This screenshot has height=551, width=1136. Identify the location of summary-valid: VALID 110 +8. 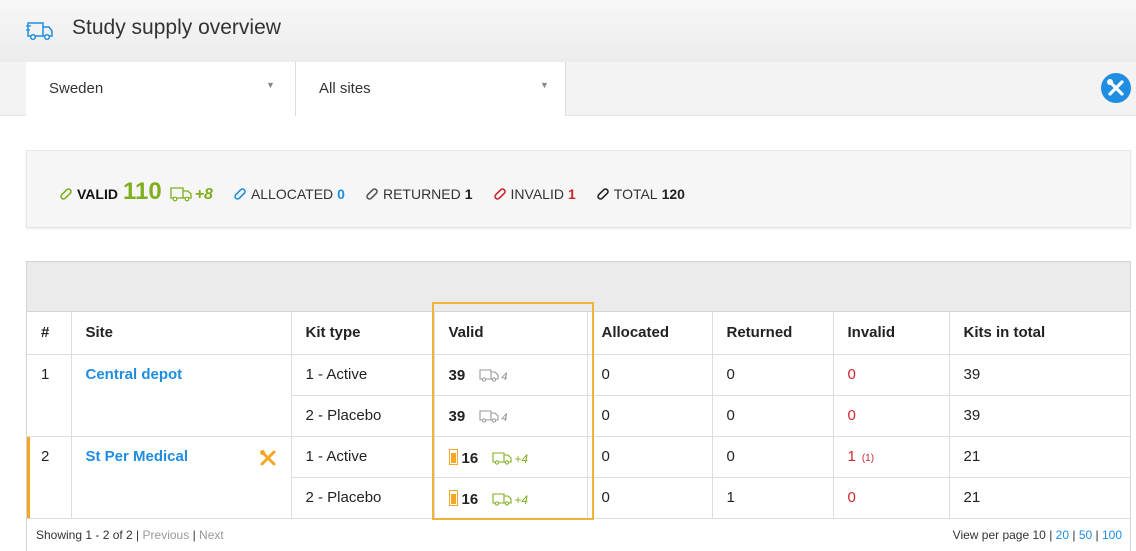
(136, 192).